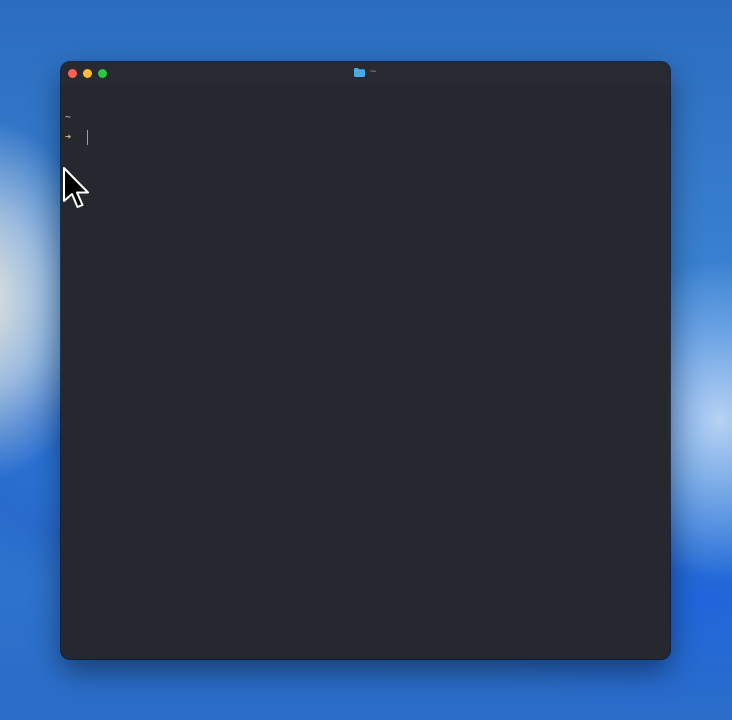 The image size is (732, 720). I want to click on cwd-line: ~, so click(68, 117).